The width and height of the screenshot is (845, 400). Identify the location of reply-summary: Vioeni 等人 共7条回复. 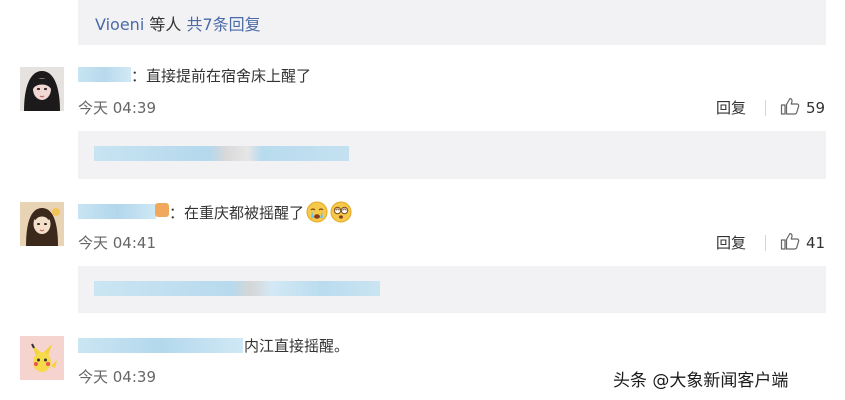
(178, 23).